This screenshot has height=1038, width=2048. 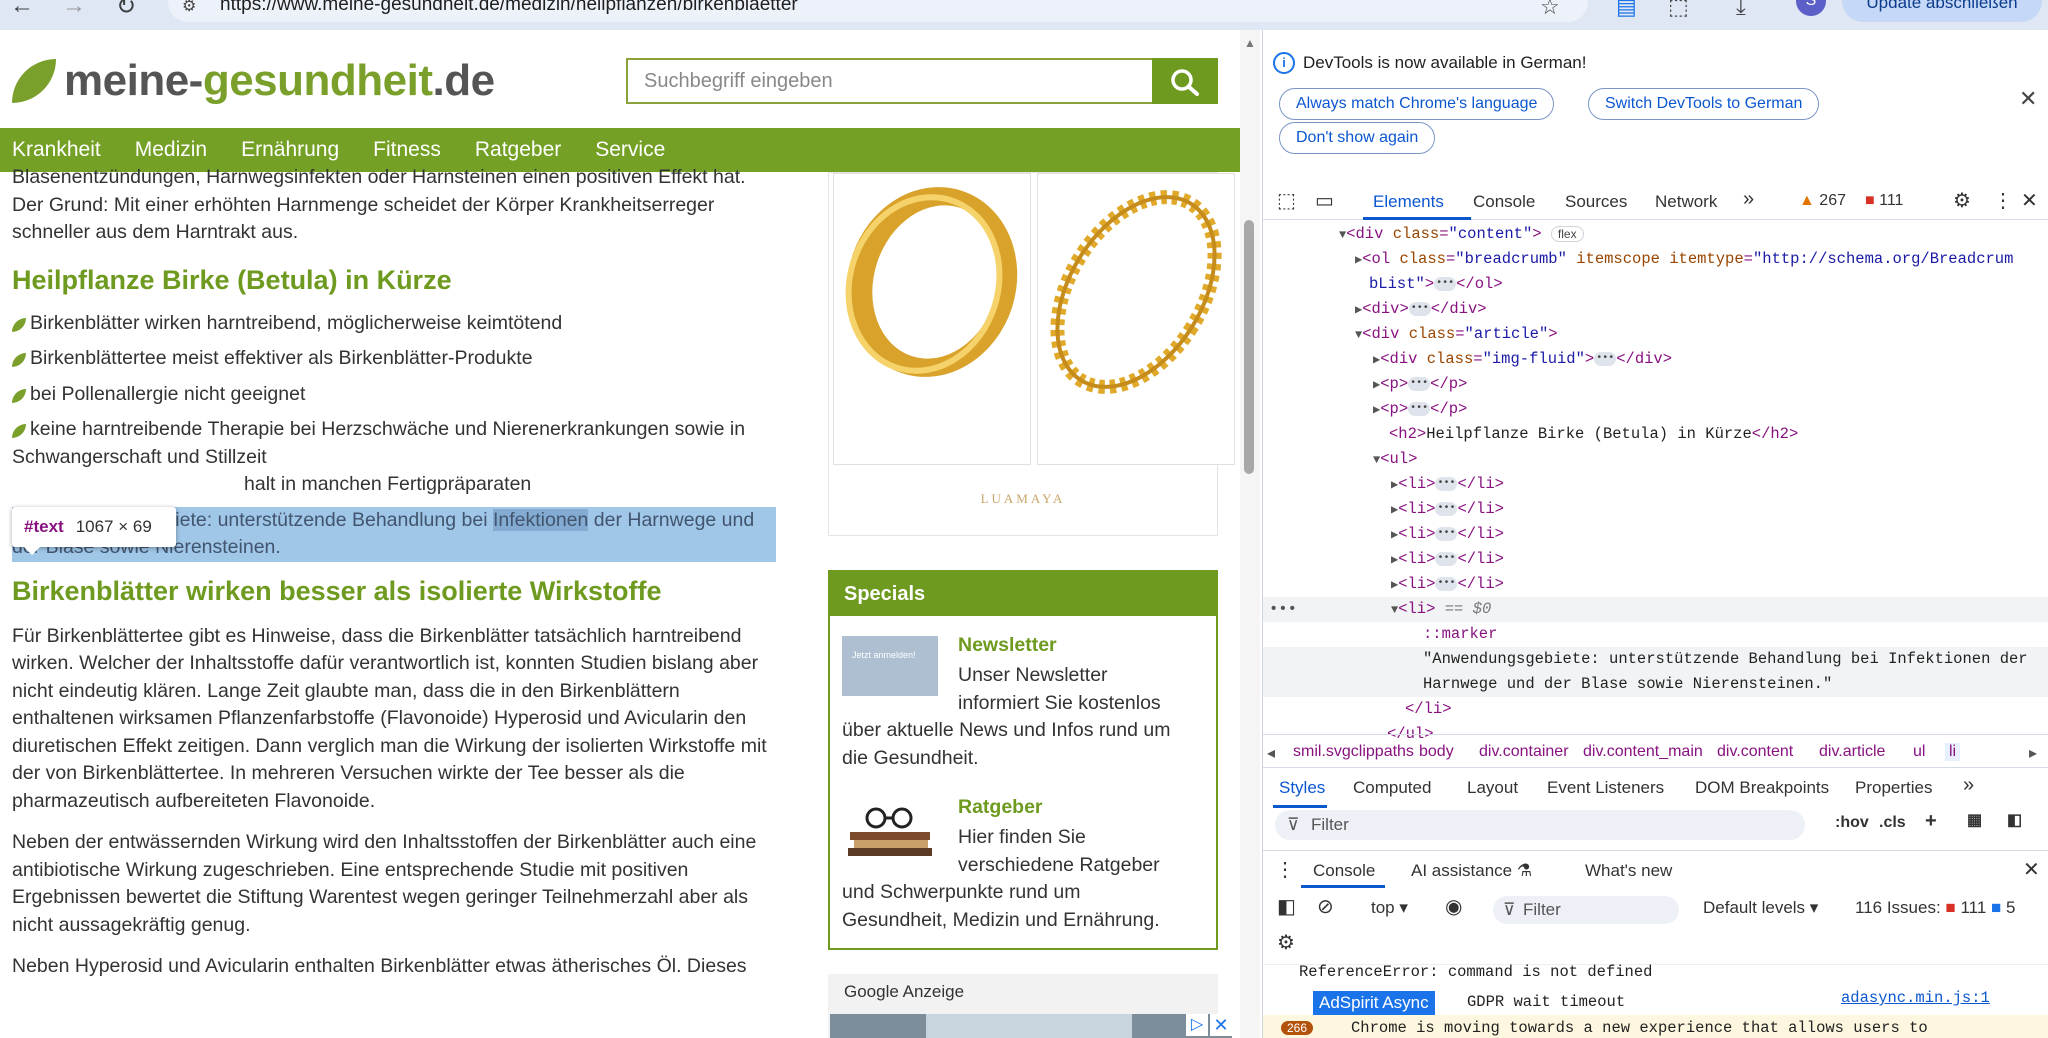 What do you see at coordinates (2033, 753) in the screenshot?
I see `crumb-scroll-right-icon: ▸` at bounding box center [2033, 753].